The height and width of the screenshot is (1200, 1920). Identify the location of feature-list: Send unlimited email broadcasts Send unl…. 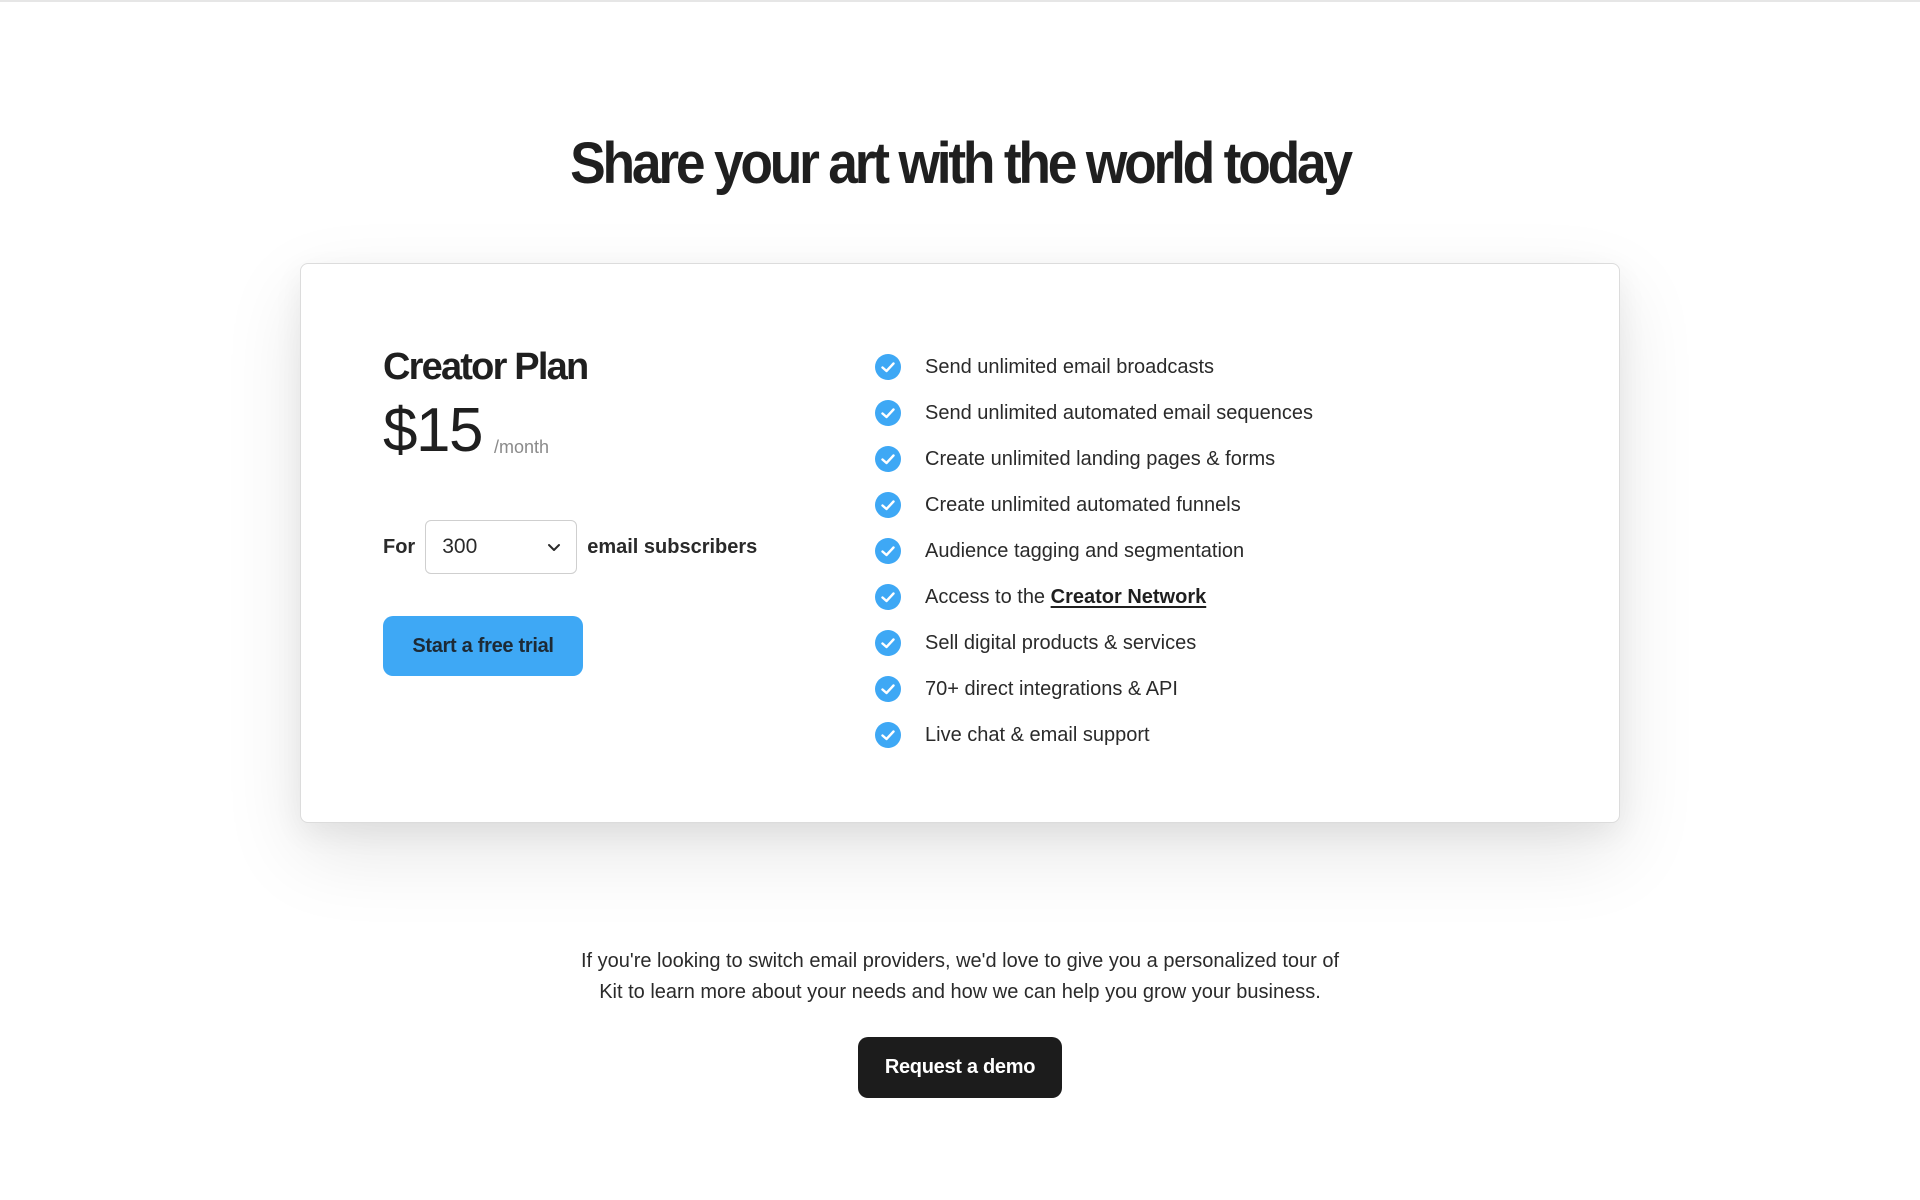
(1094, 551).